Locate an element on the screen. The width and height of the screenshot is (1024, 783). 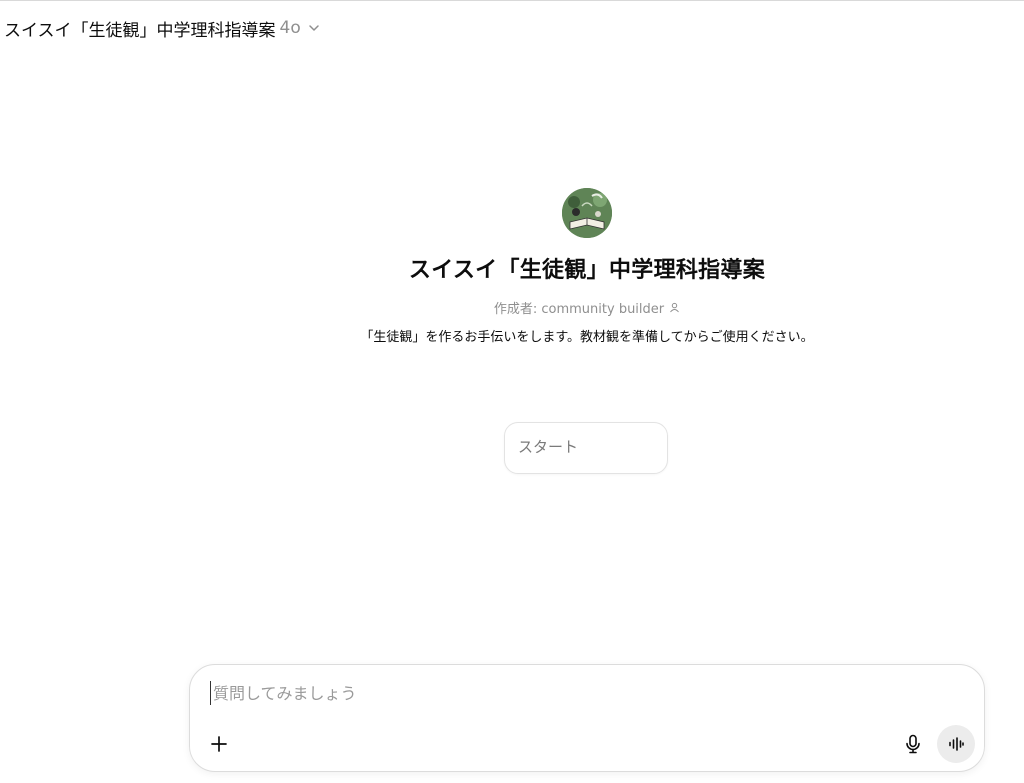
author-label: 作成者: community builder is located at coordinates (579, 309).